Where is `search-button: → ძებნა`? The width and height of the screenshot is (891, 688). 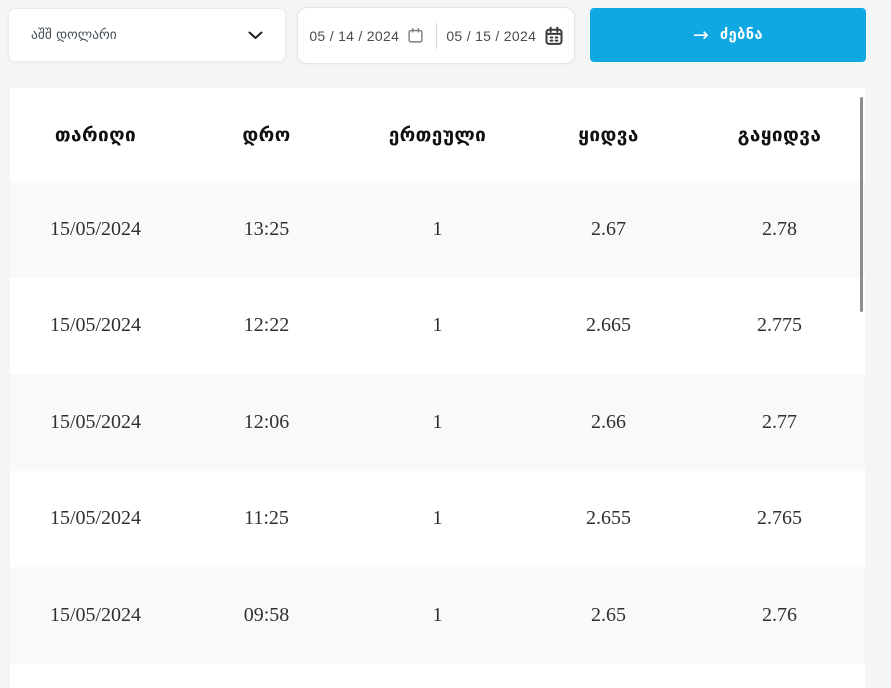
search-button: → ძებნა is located at coordinates (728, 35).